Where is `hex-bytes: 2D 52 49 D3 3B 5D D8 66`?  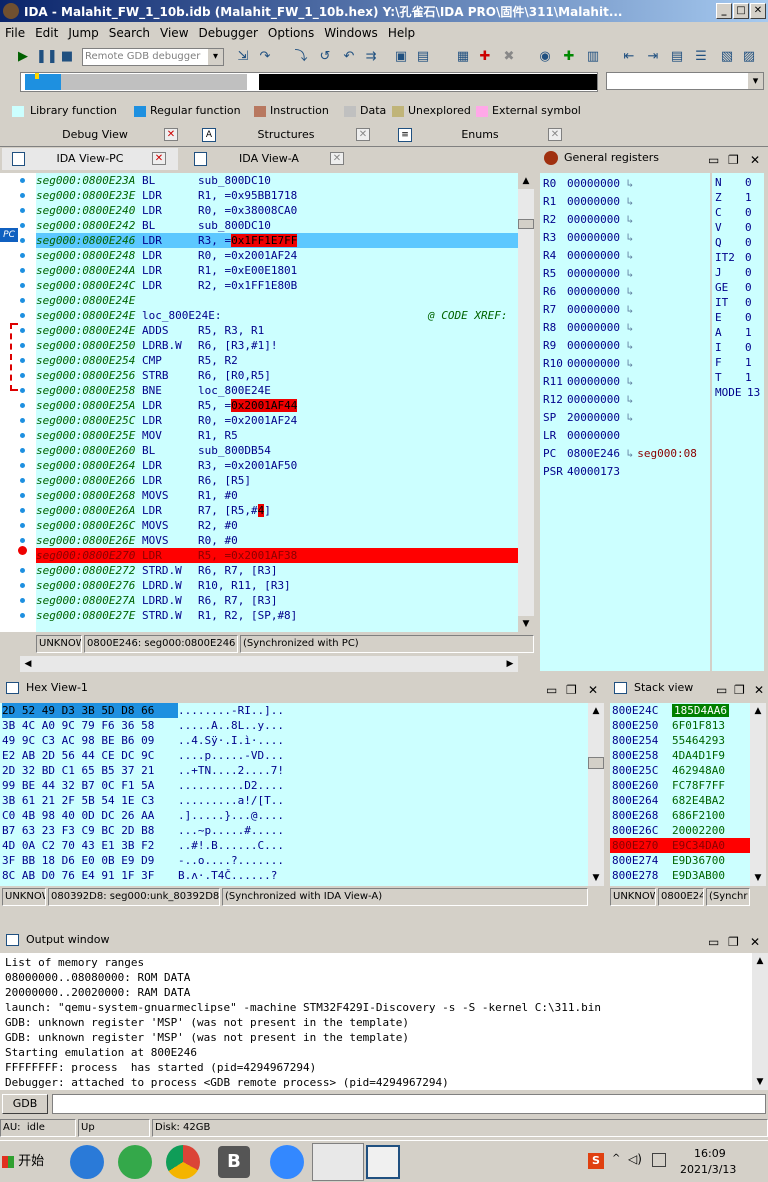 hex-bytes: 2D 52 49 D3 3B 5D D8 66 is located at coordinates (90, 710).